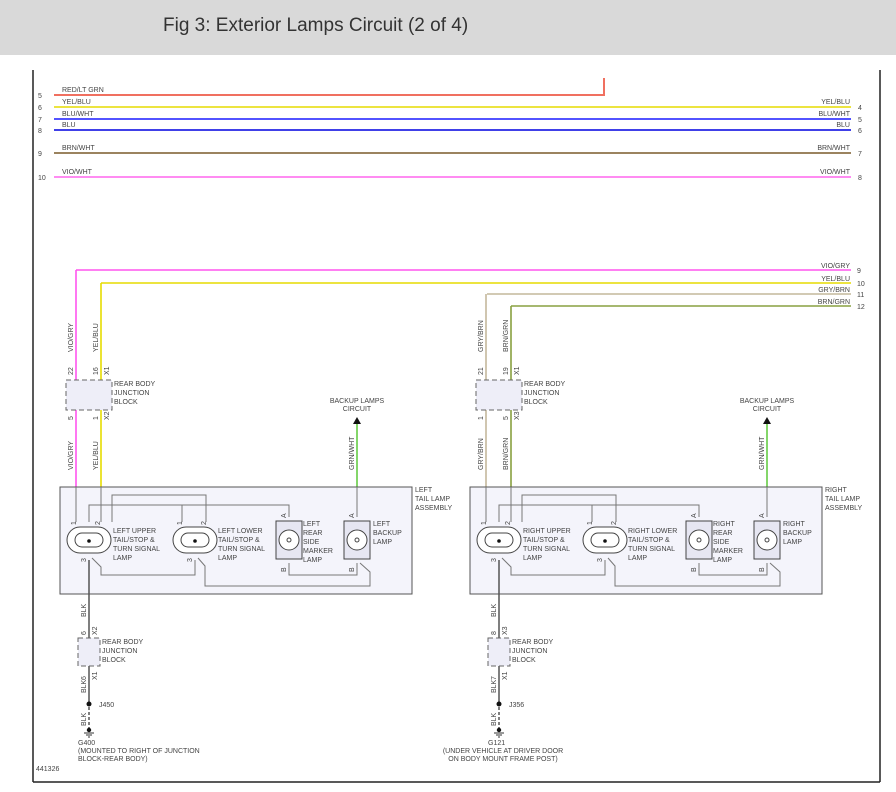  Describe the element at coordinates (96, 455) in the screenshot. I see `wire-b-label-lower: YEL/BLU` at that location.